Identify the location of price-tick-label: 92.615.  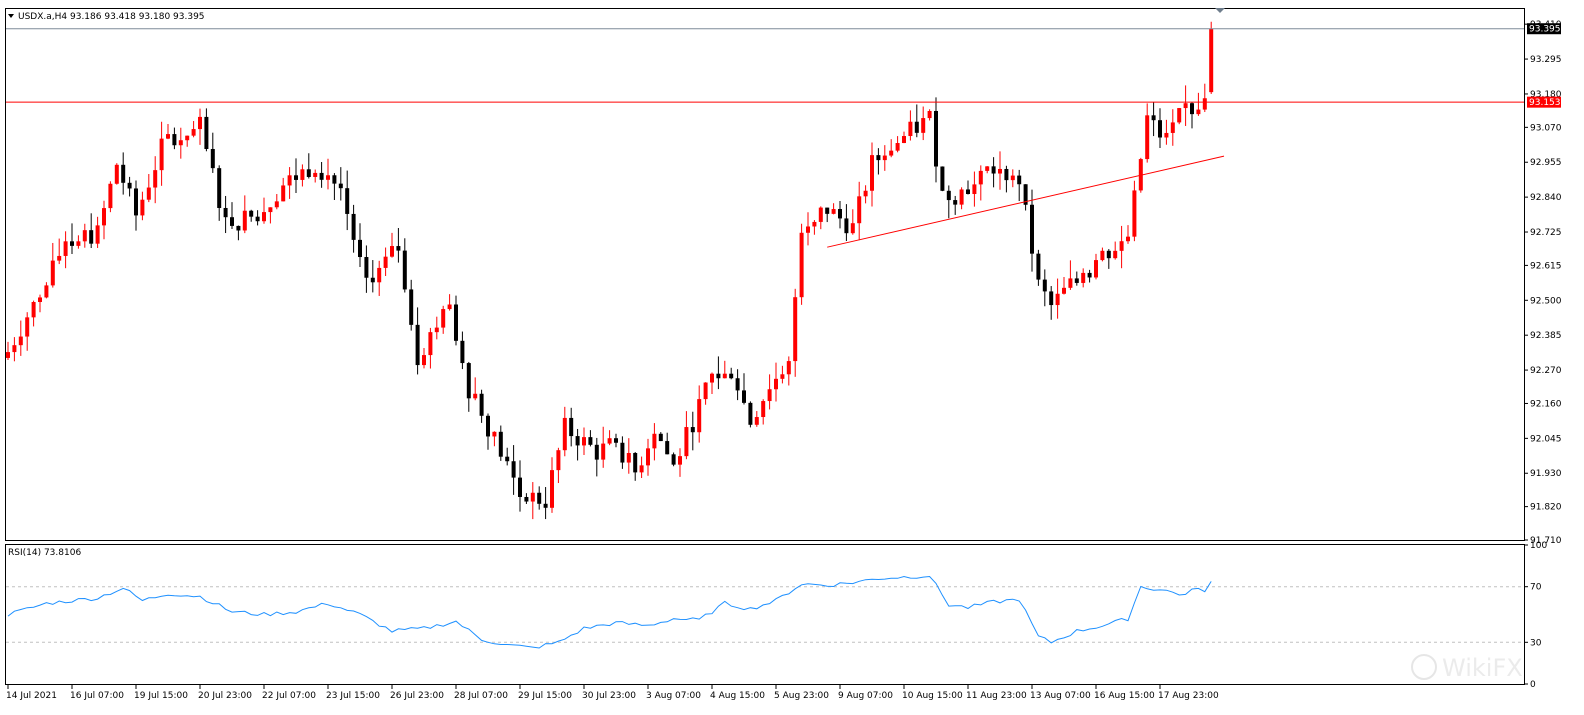
(1546, 266).